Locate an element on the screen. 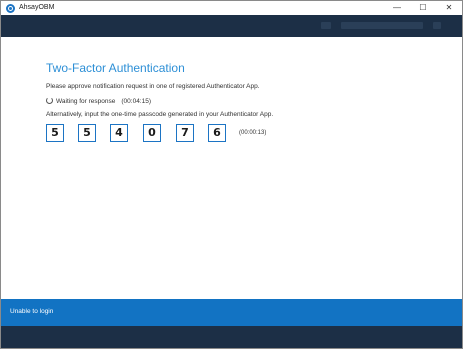 The width and height of the screenshot is (463, 349). loading-spinner-icon is located at coordinates (49, 100).